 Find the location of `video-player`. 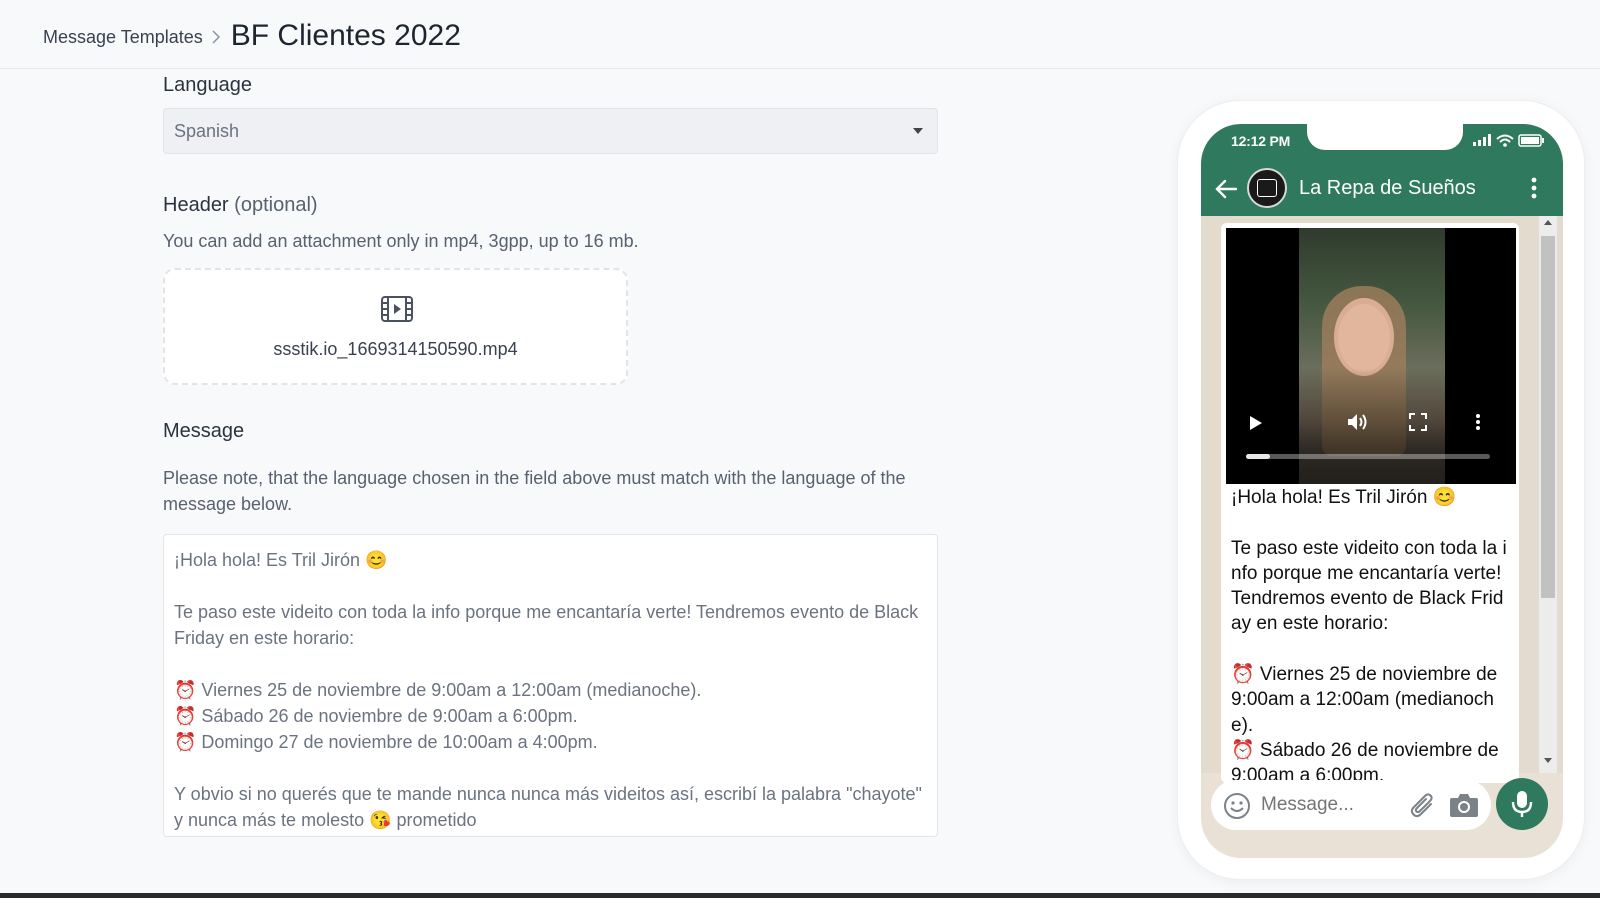

video-player is located at coordinates (1371, 356).